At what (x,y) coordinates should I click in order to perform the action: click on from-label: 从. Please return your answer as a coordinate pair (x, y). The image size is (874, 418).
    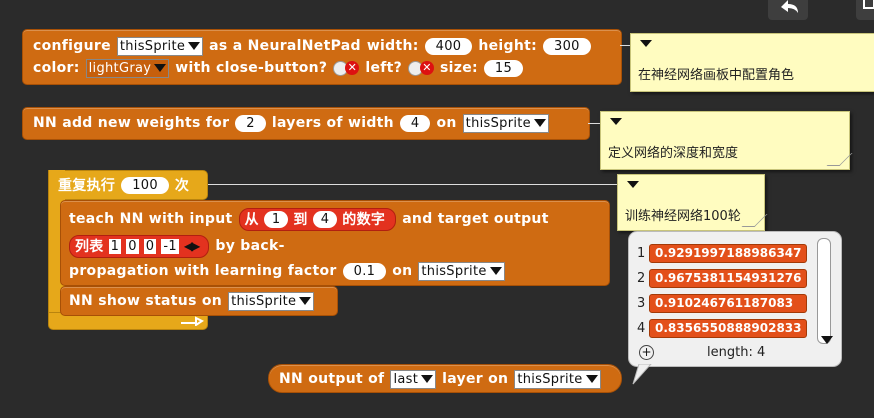
    Looking at the image, I should click on (251, 220).